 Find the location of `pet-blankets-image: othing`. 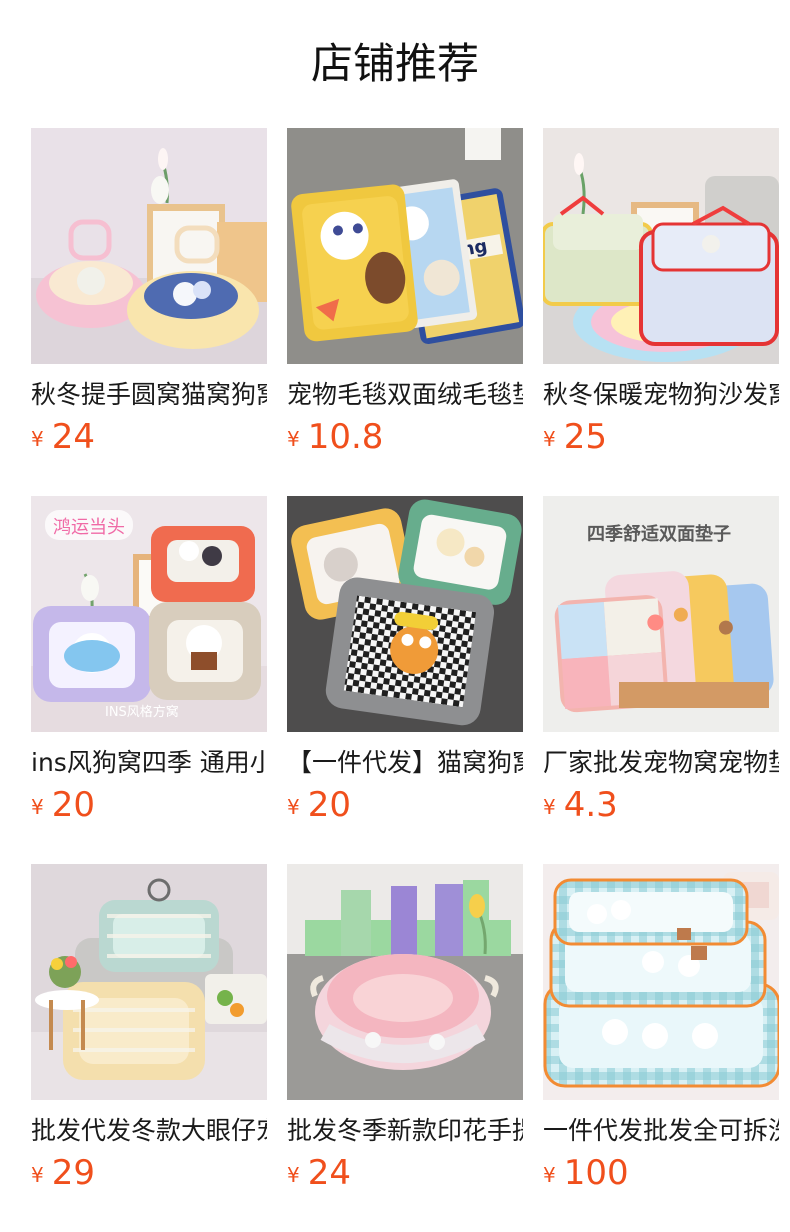

pet-blankets-image: othing is located at coordinates (405, 246).